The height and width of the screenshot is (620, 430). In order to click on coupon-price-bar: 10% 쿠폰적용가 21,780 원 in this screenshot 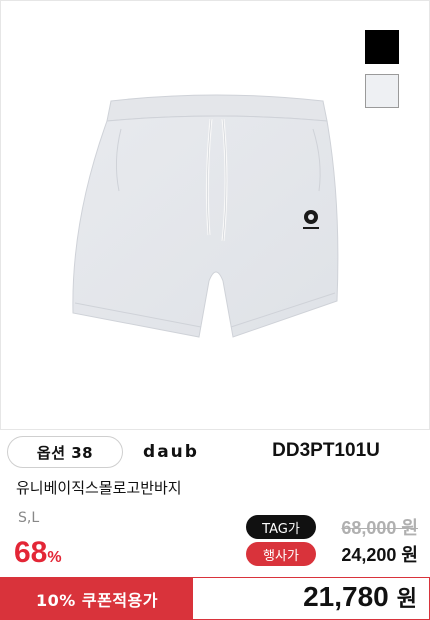, I will do `click(215, 598)`.